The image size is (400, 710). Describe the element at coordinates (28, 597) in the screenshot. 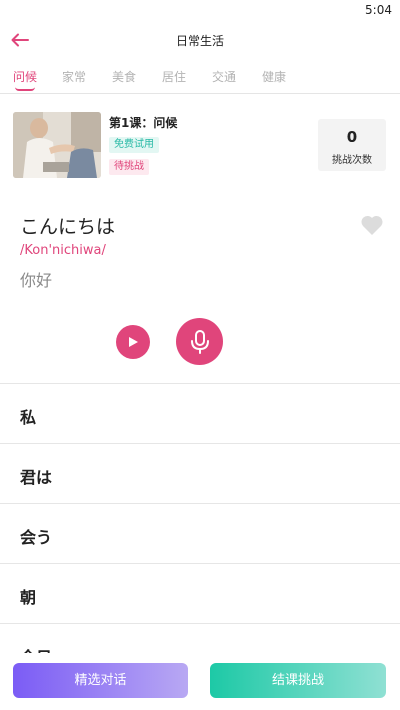

I see `list-item-word: 朝` at that location.